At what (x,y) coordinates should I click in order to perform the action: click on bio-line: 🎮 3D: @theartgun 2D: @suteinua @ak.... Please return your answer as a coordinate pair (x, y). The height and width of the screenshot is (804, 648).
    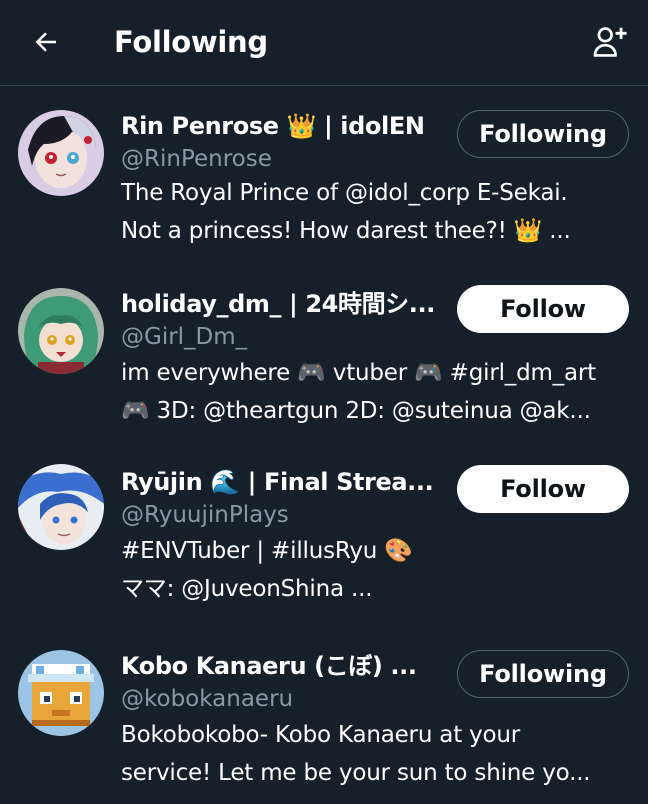
    Looking at the image, I should click on (356, 411).